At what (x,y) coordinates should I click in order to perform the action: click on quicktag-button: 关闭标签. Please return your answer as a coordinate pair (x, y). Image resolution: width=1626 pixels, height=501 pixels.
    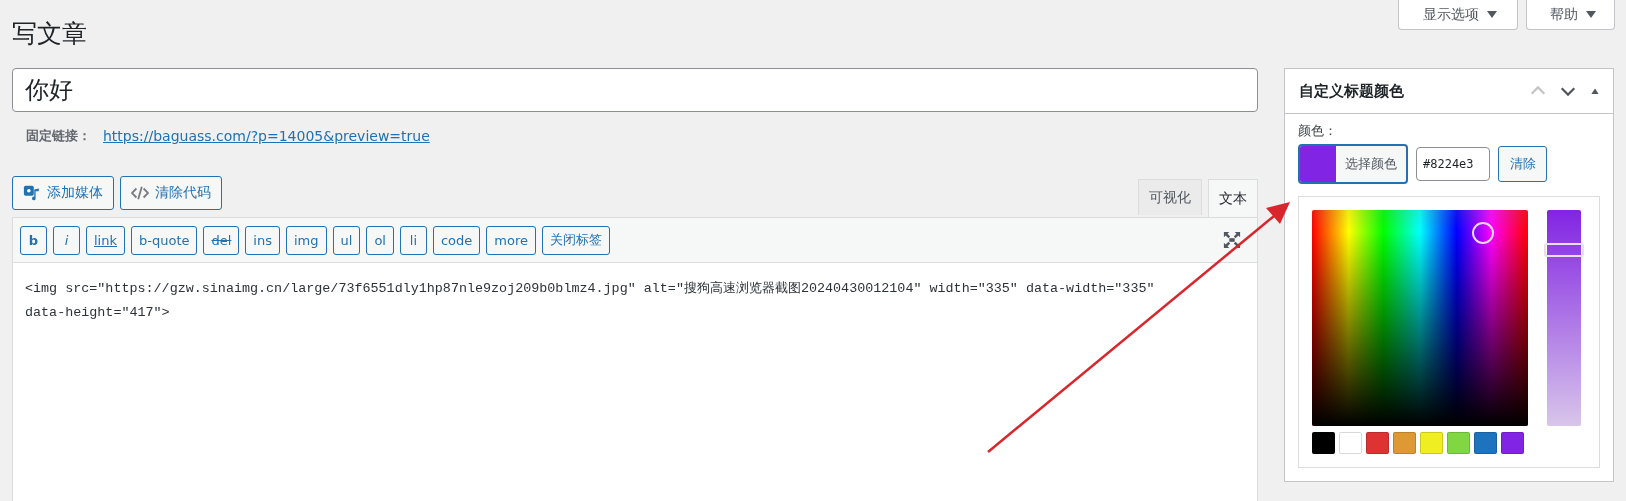
    Looking at the image, I should click on (576, 240).